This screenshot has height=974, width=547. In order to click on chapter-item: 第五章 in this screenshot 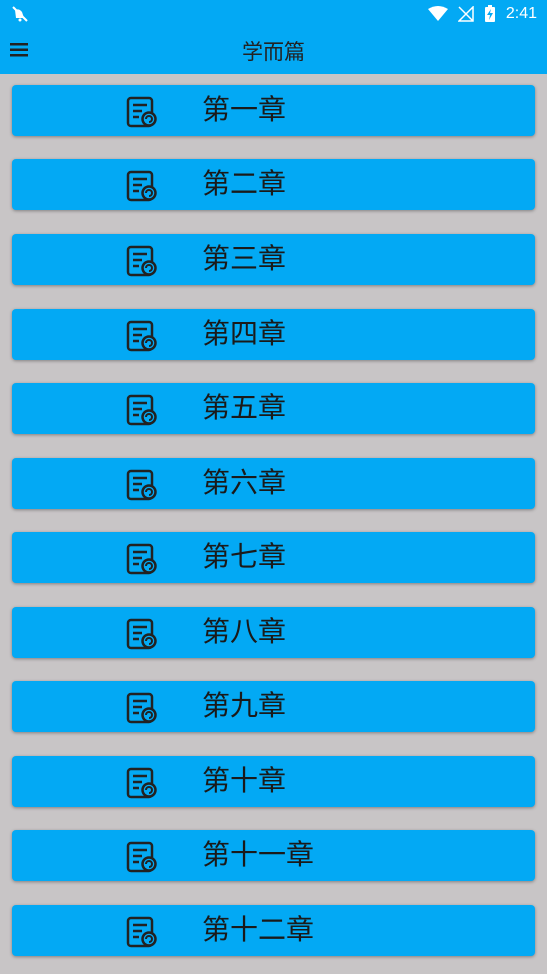, I will do `click(273, 408)`.